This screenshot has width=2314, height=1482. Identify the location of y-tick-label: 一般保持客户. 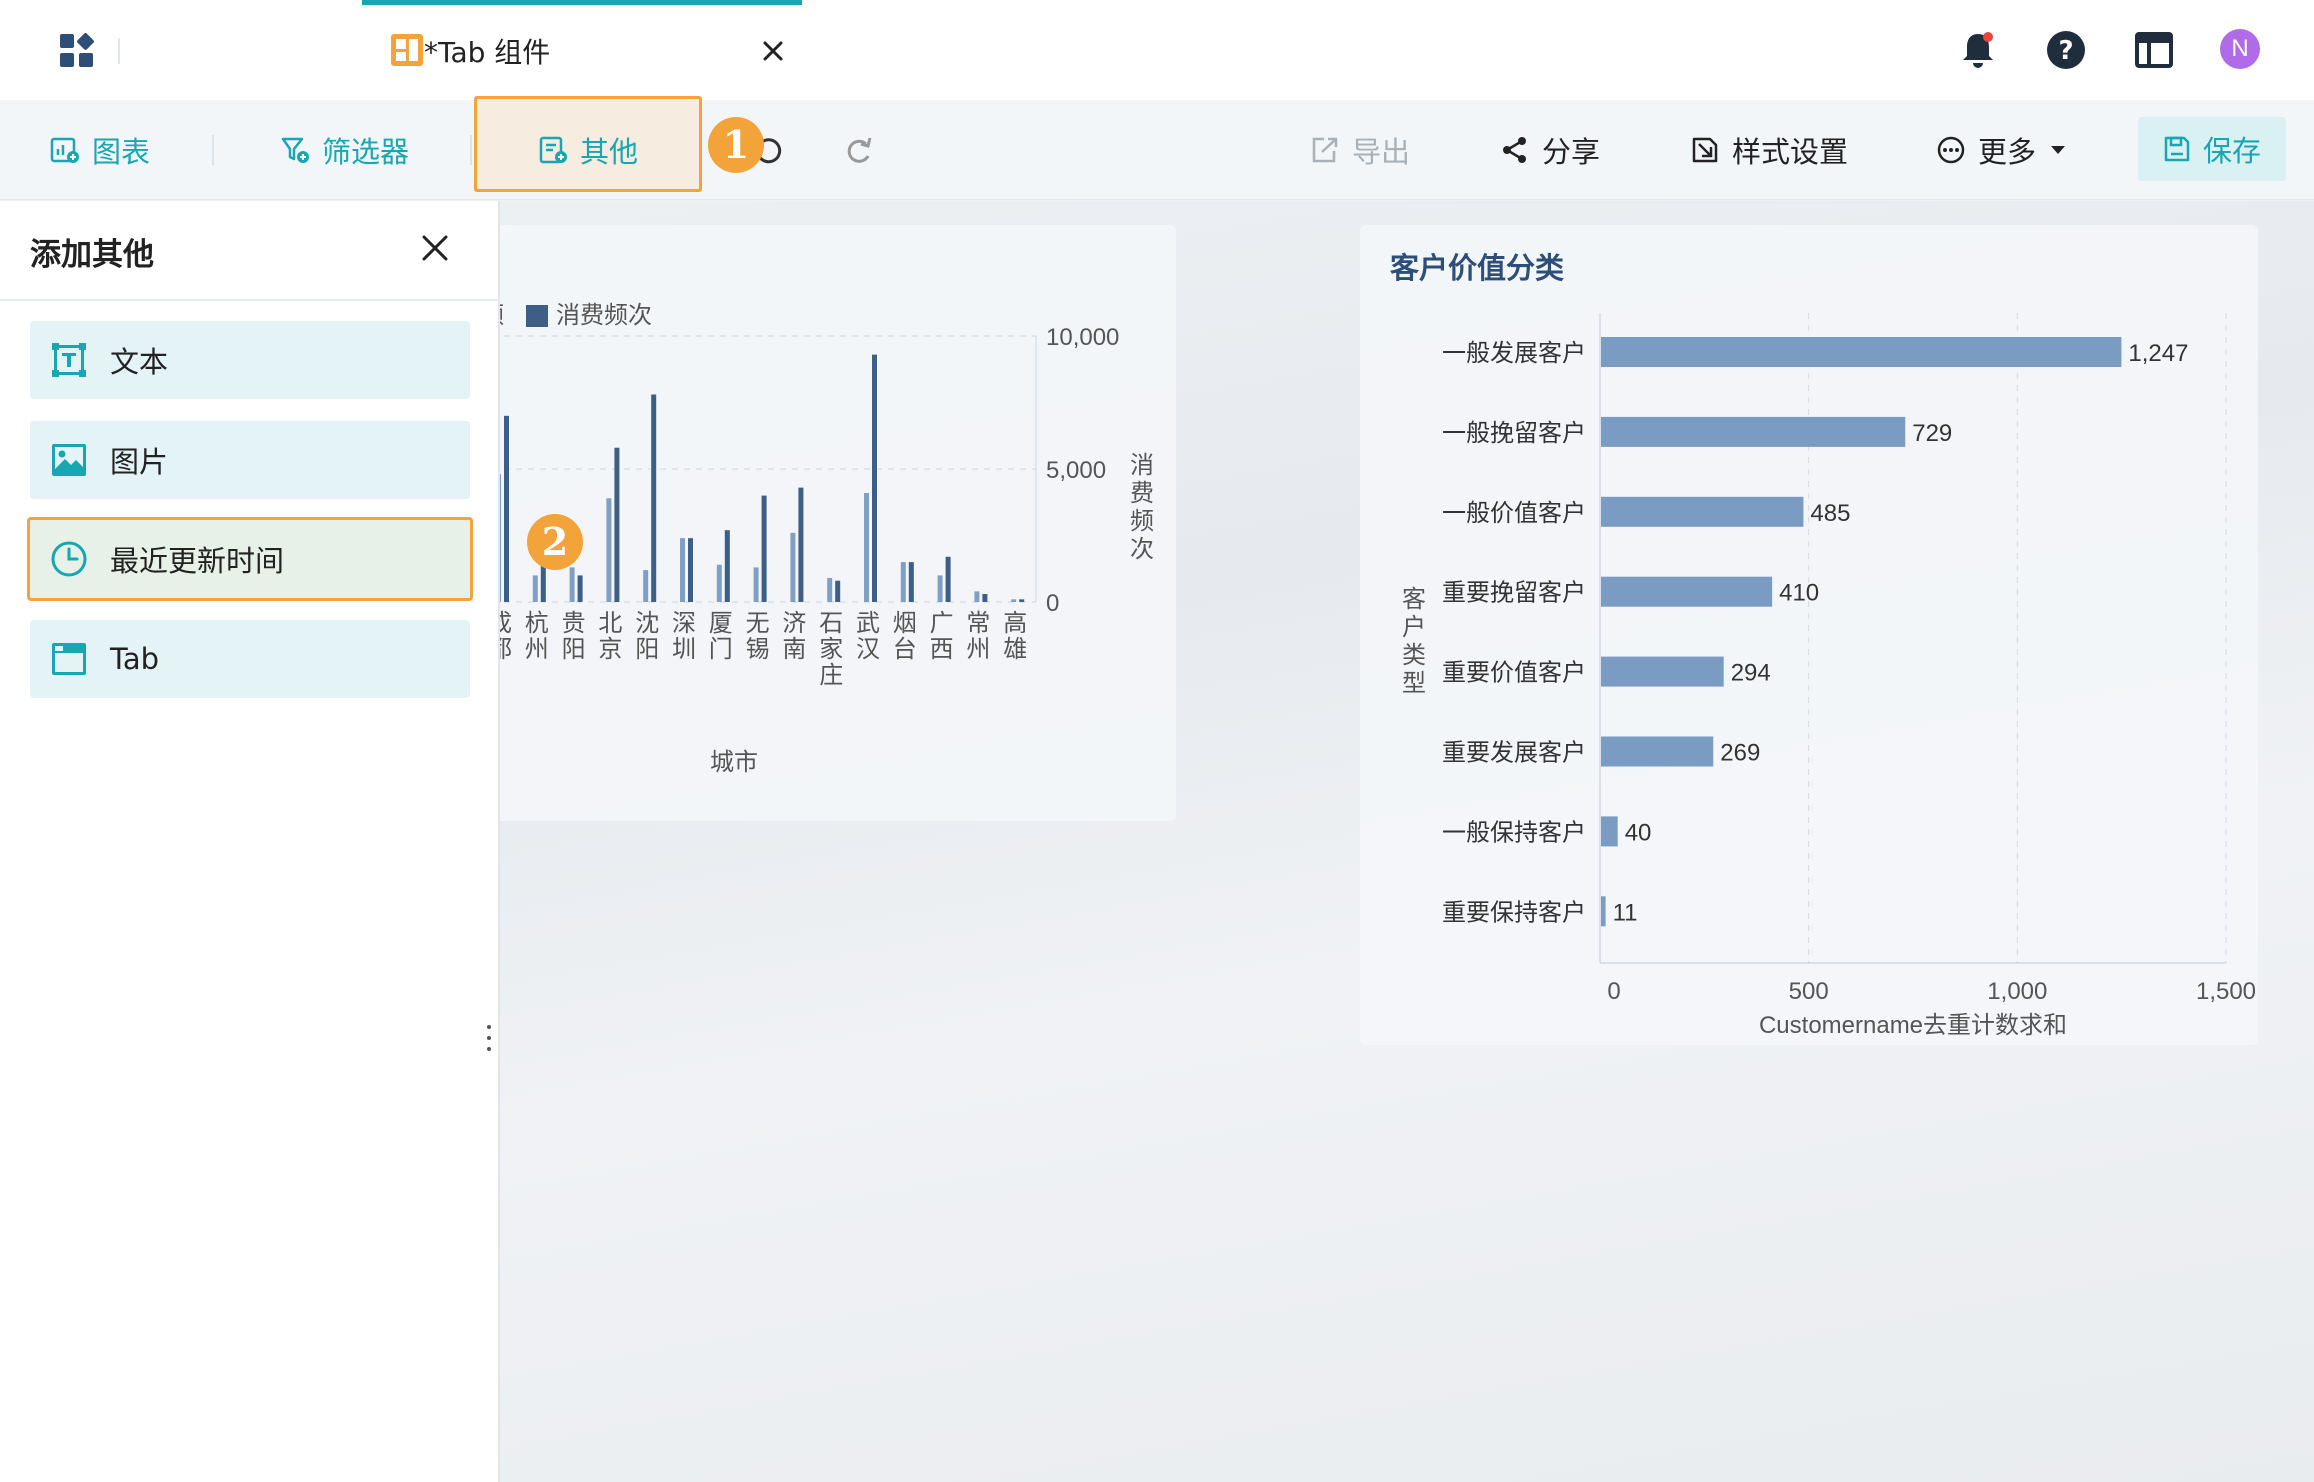
(1514, 832).